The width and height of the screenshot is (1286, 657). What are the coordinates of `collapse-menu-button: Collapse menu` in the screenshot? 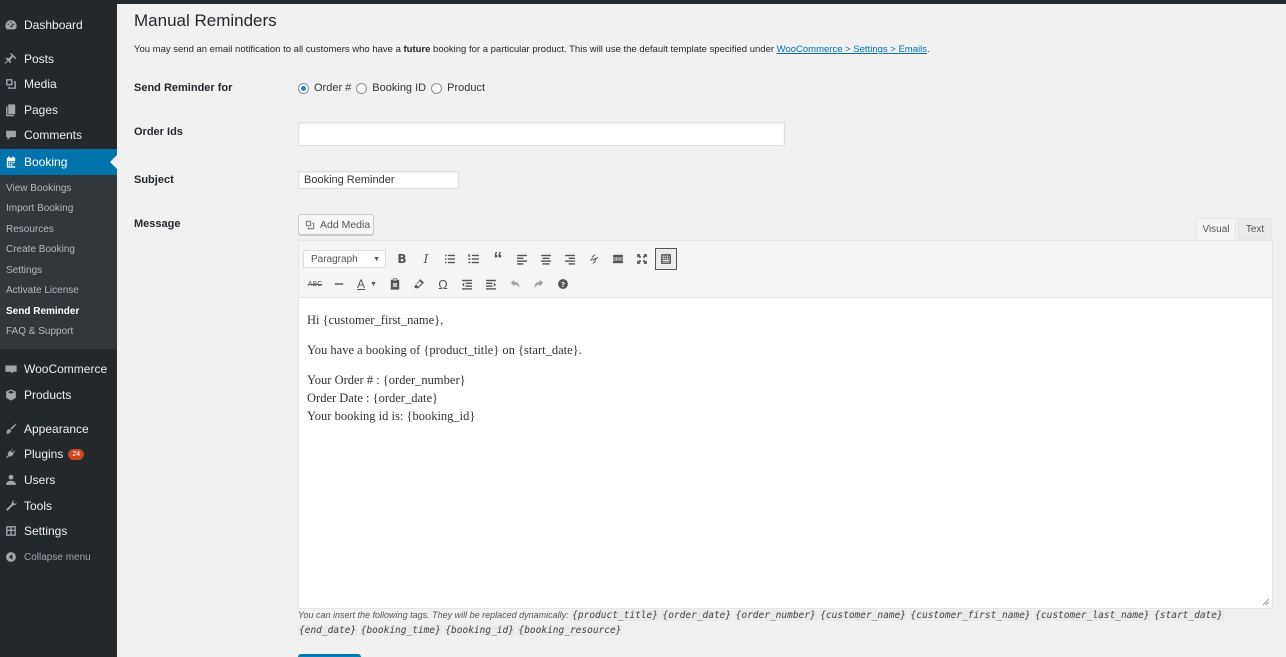 It's located at (58, 557).